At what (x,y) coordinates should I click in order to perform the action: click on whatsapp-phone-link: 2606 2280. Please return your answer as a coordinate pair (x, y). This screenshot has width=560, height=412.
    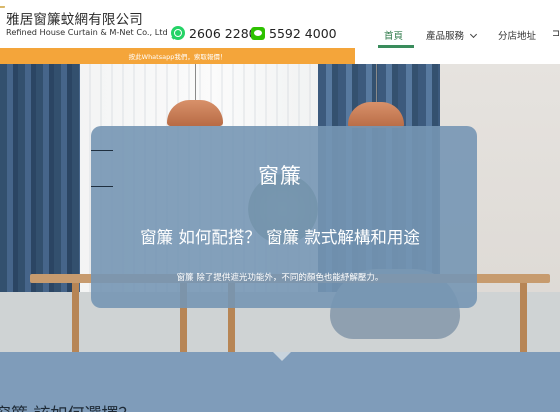
    Looking at the image, I should click on (214, 33).